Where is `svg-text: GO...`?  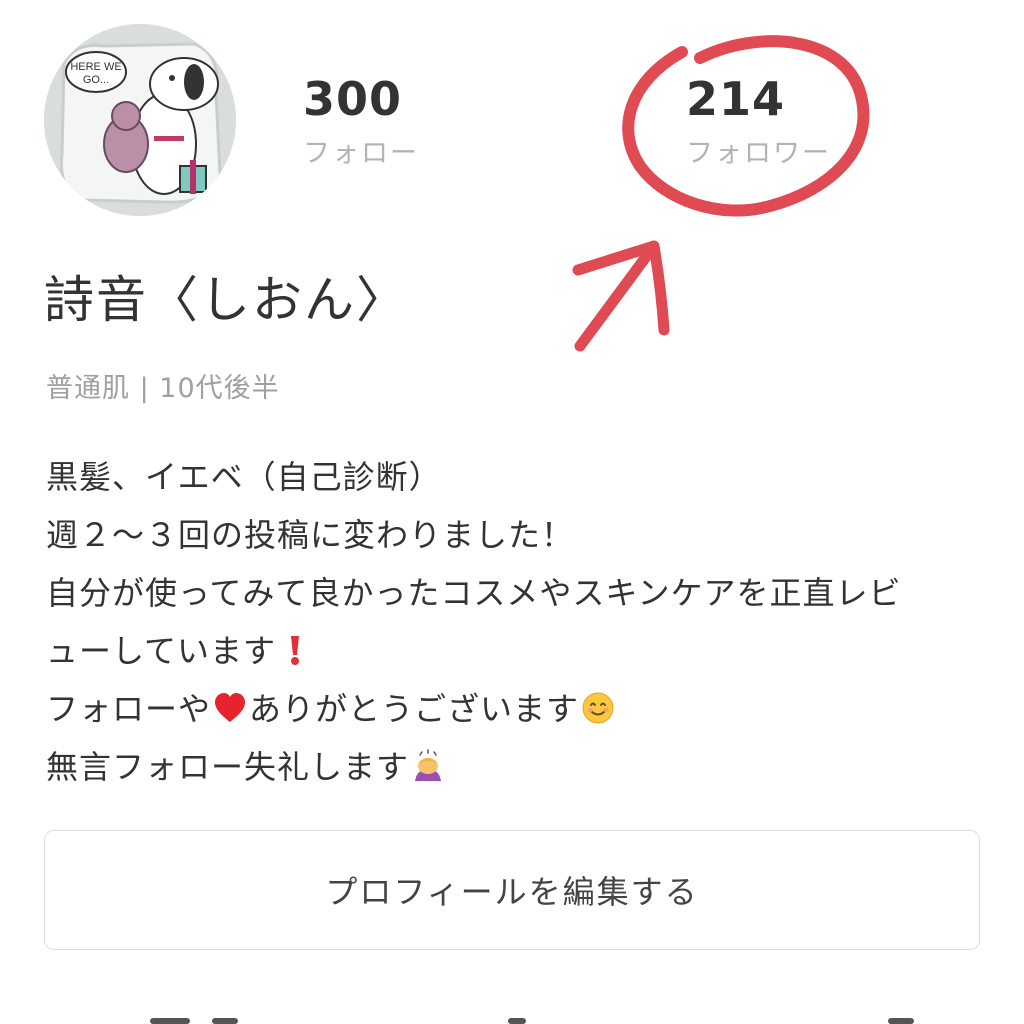
svg-text: GO... is located at coordinates (96, 80).